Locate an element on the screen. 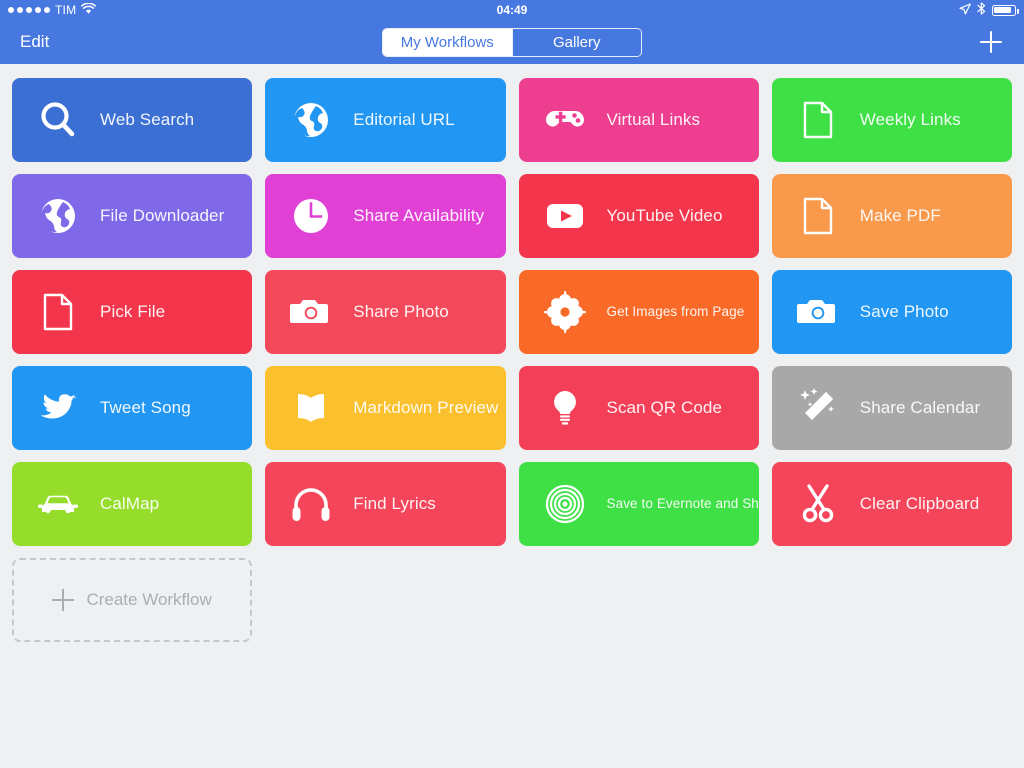  workflow-tile-label: Web Search is located at coordinates (147, 119).